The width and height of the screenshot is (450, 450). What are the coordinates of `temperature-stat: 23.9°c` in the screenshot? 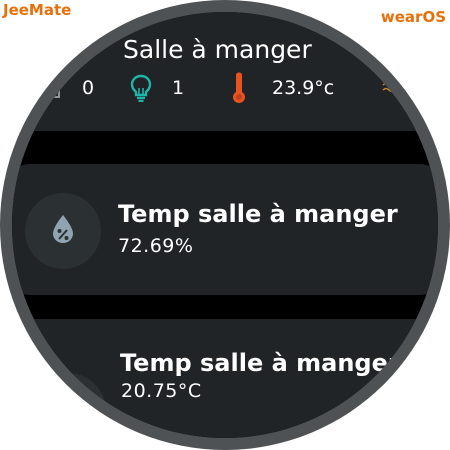 It's located at (283, 88).